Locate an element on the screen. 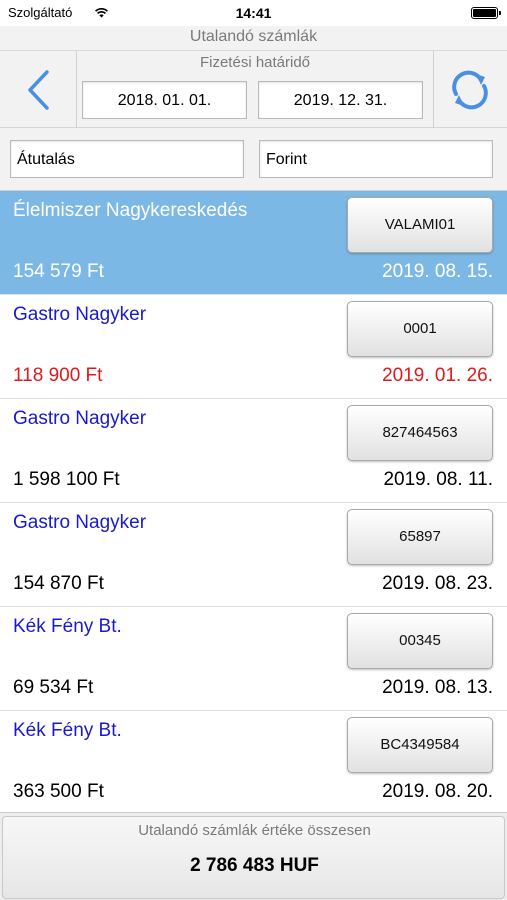  refresh-button is located at coordinates (470, 89).